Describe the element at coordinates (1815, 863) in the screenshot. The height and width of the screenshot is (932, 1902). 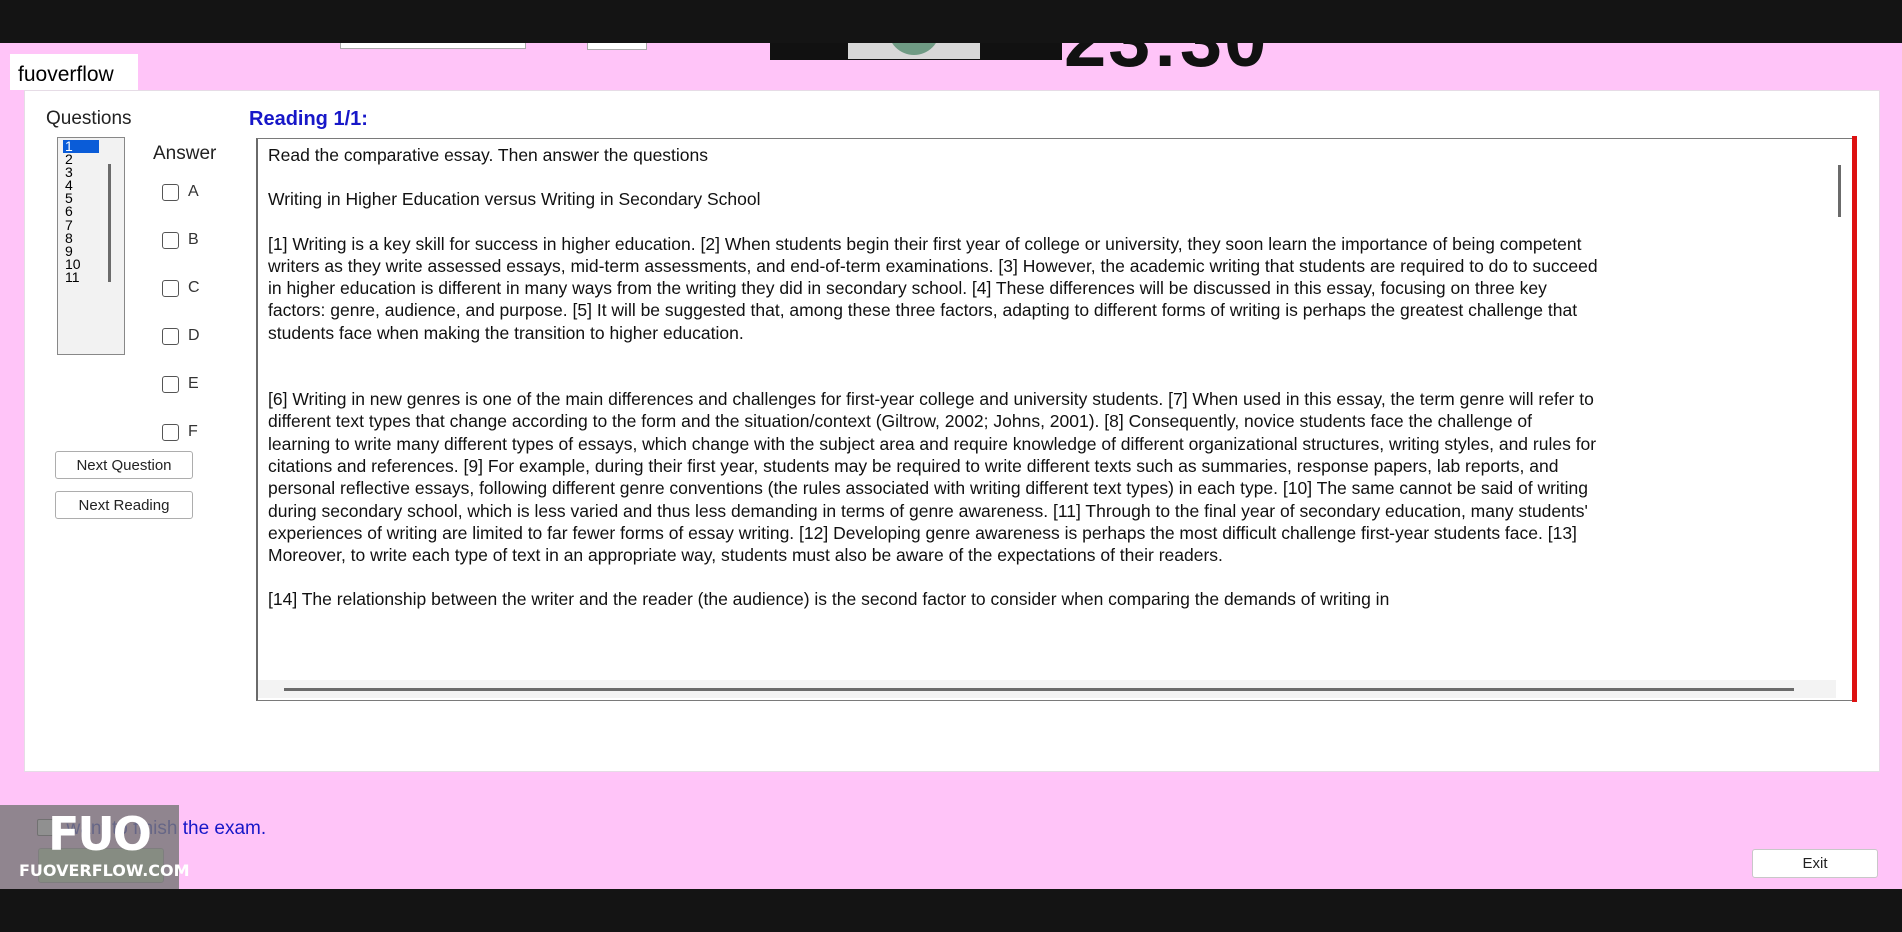
I see `exit-button: Exit` at that location.